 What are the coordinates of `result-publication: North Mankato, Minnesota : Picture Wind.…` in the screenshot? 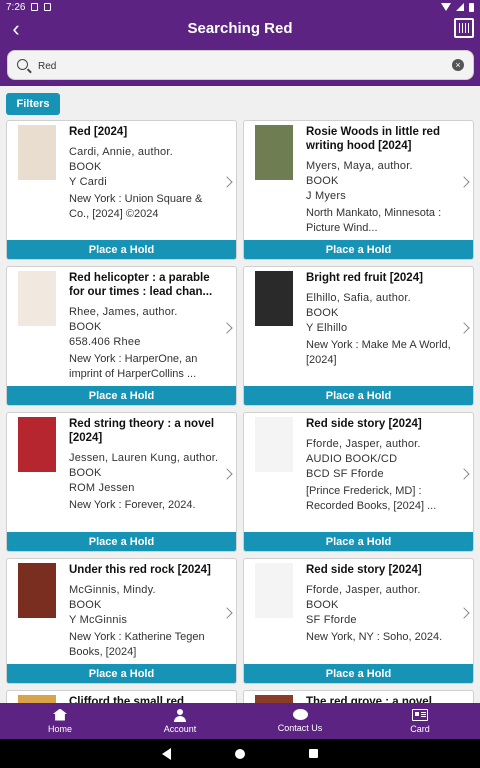 It's located at (374, 220).